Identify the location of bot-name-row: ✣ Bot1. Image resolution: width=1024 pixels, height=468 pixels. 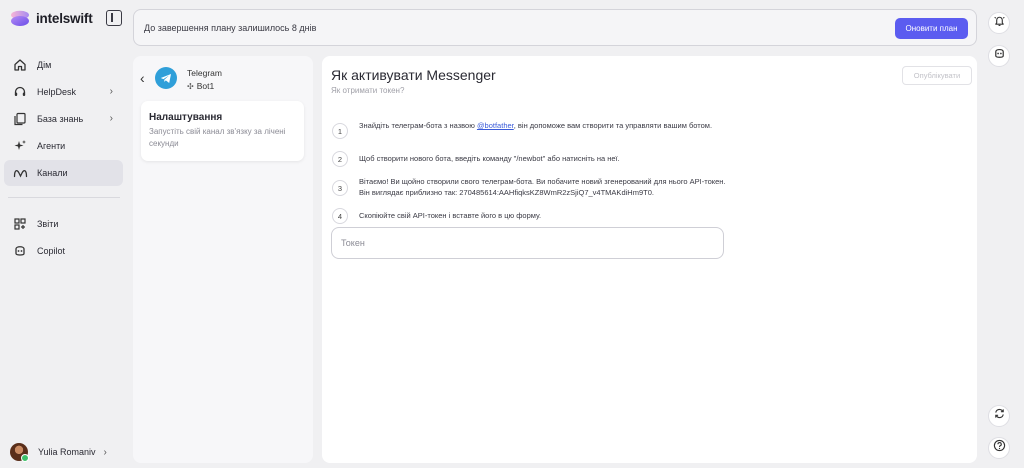
(200, 86).